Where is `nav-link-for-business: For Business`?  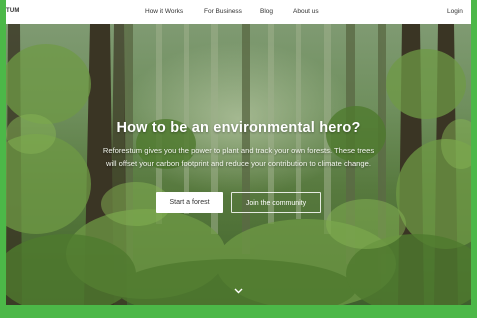 nav-link-for-business: For Business is located at coordinates (223, 11).